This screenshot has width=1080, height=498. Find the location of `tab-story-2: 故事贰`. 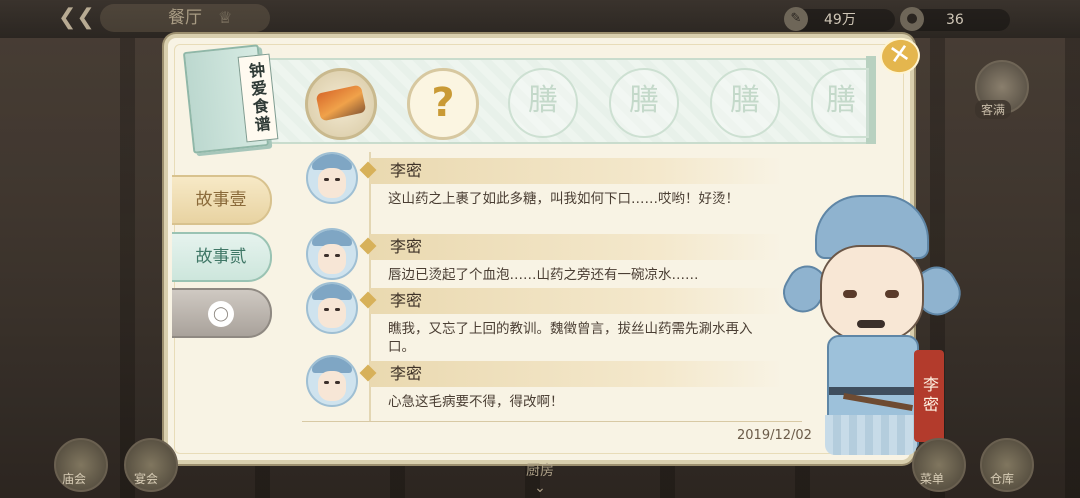

tab-story-2: 故事贰 is located at coordinates (222, 257).